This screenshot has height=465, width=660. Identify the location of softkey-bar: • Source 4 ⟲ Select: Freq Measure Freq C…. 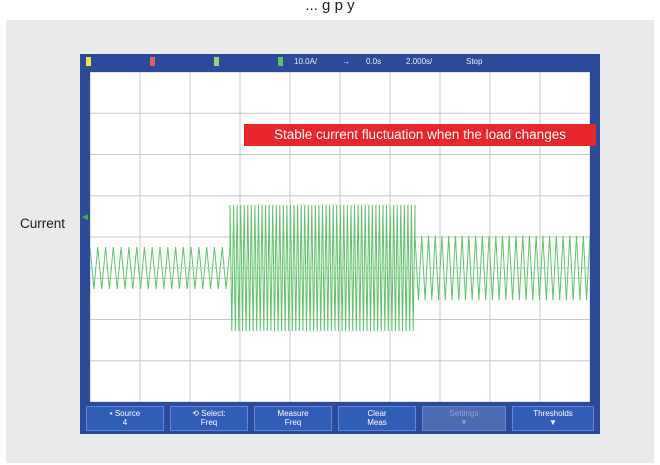
(340, 418).